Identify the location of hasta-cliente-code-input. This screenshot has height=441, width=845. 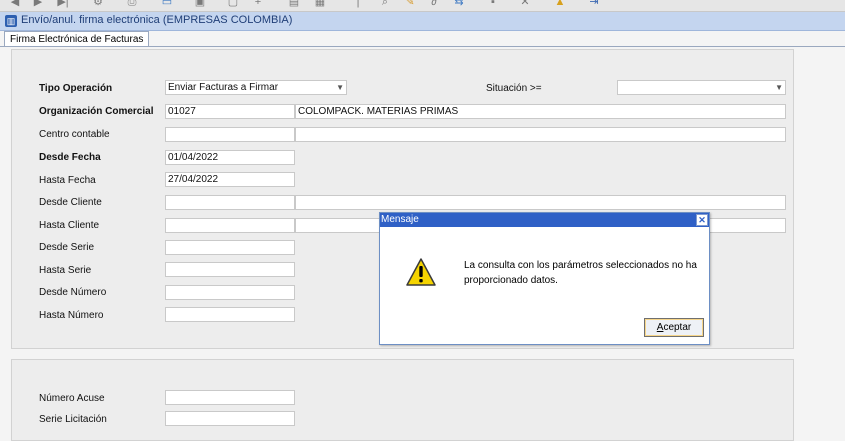
(230, 225).